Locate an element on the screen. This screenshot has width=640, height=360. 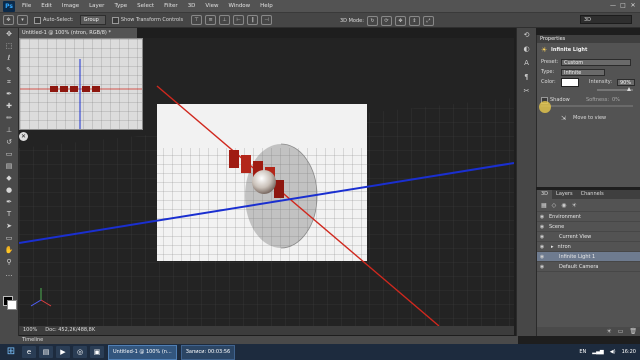
list-item: ◉ Default Camera is located at coordinates (588, 267).